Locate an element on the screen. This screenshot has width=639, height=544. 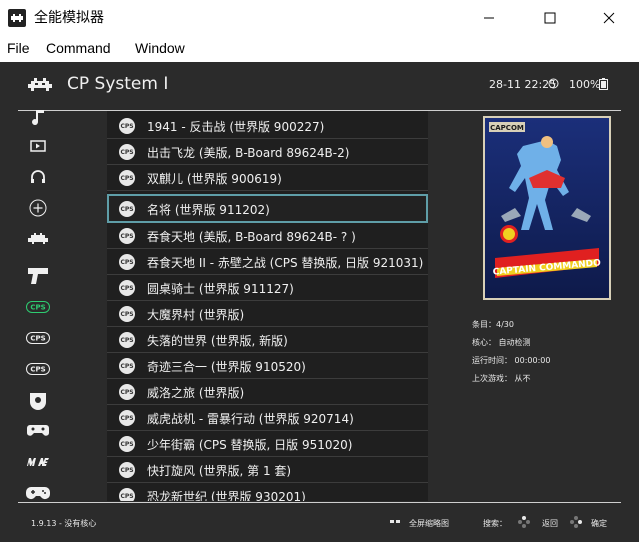
cps1-icon: CPS is located at coordinates (38, 307).